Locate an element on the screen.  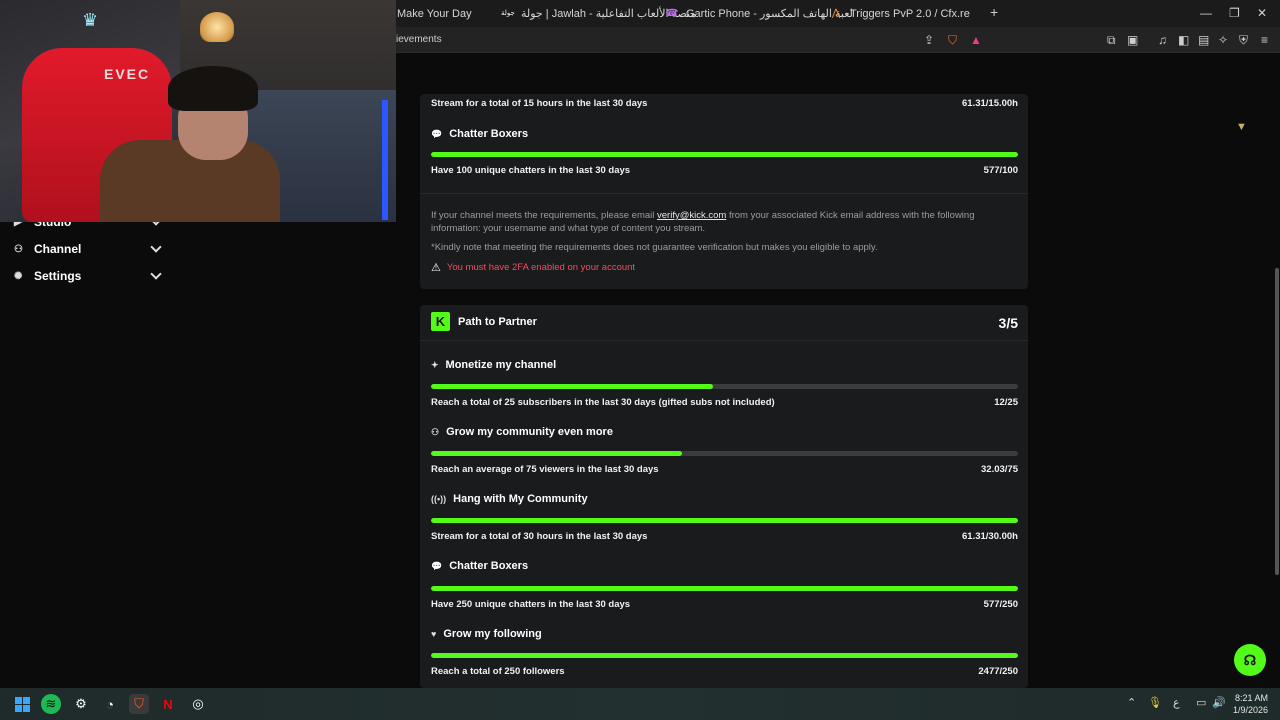
partner-header: K Path to Partner is located at coordinates (484, 321).